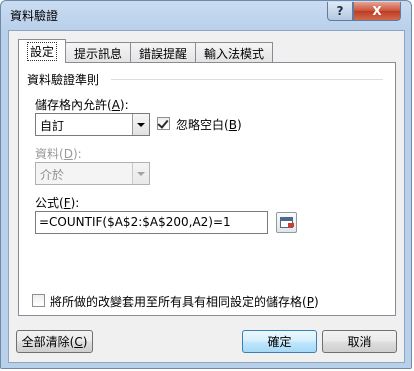 This screenshot has height=371, width=414. I want to click on title-bar: 資料驗證 ? X, so click(206, 16).